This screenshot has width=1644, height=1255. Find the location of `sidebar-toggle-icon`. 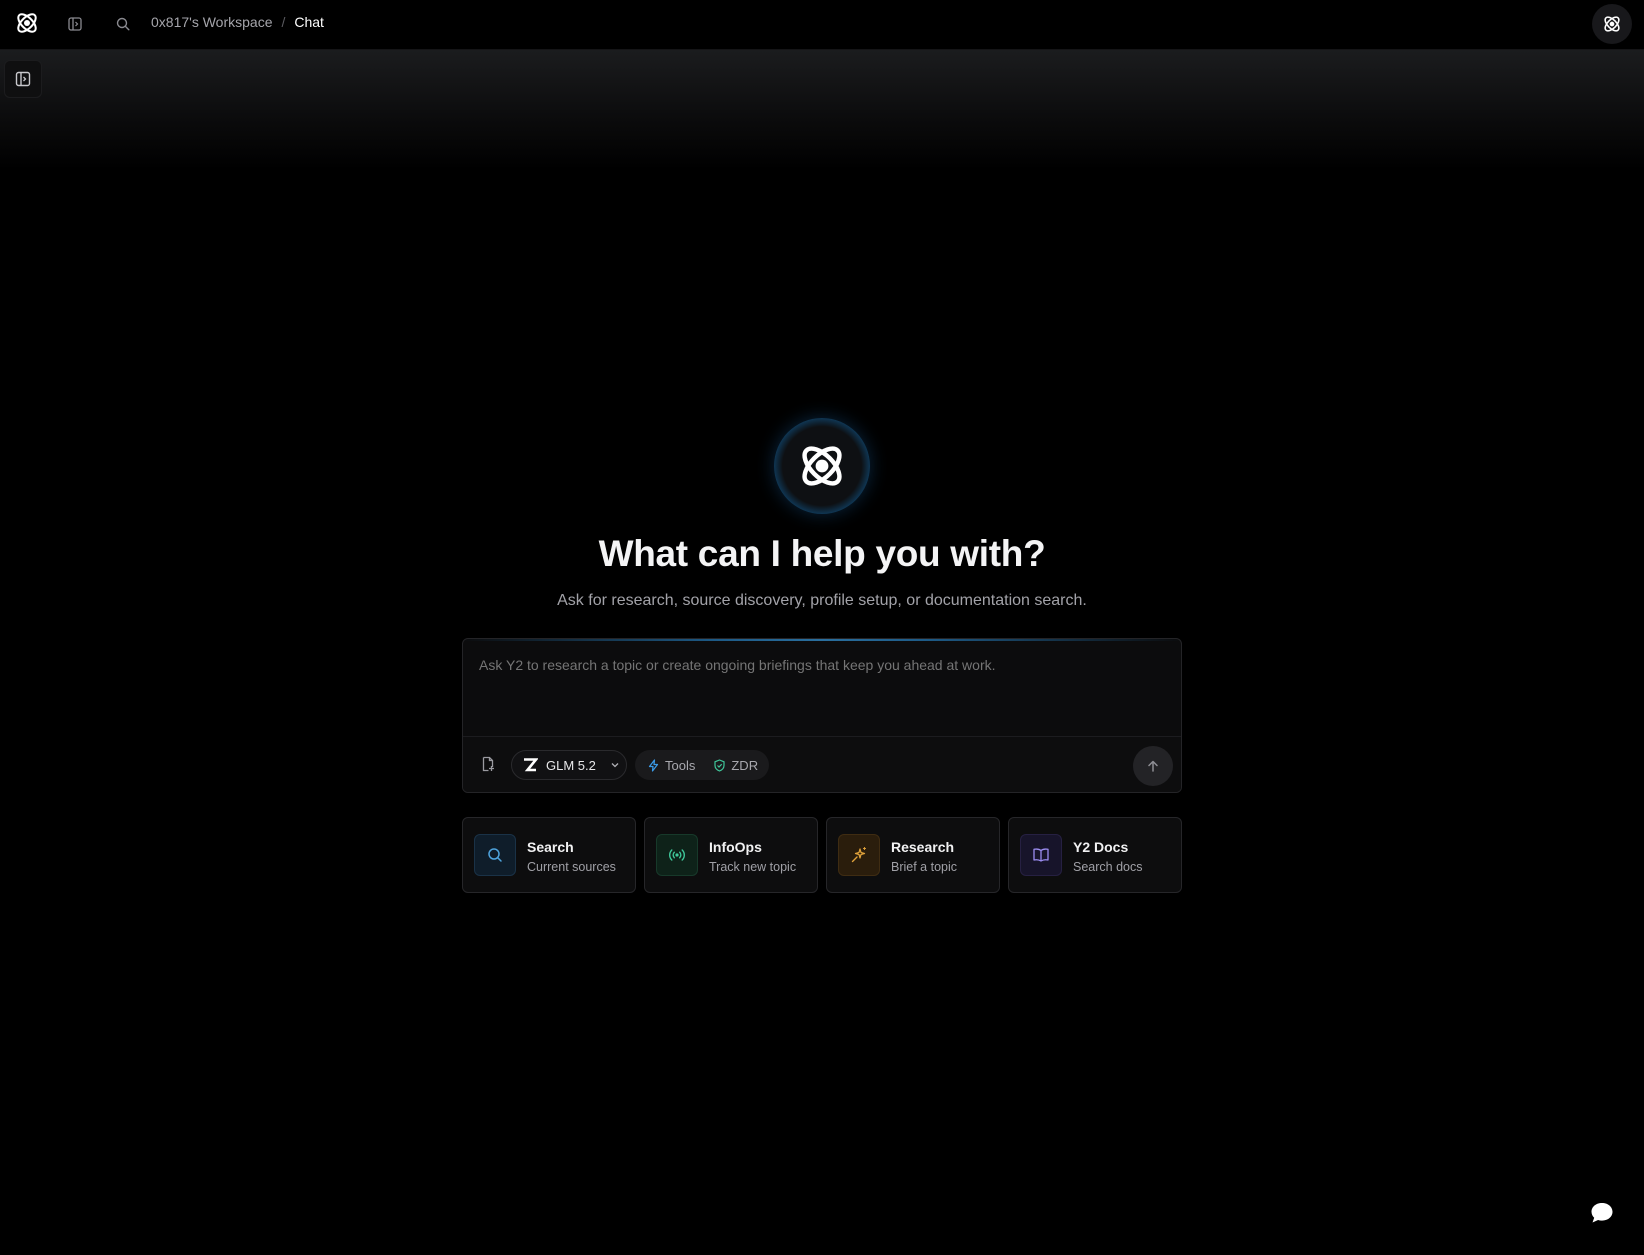

sidebar-toggle-icon is located at coordinates (75, 24).